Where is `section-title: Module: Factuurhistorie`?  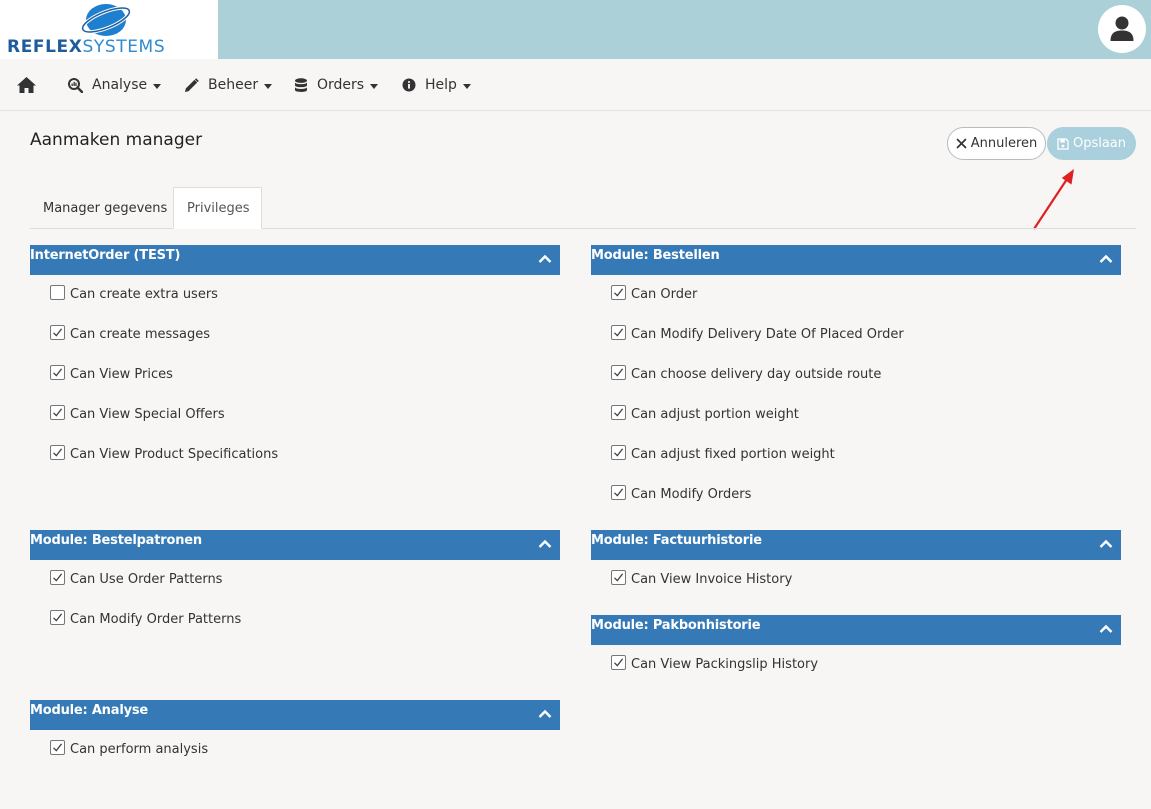 section-title: Module: Factuurhistorie is located at coordinates (676, 540).